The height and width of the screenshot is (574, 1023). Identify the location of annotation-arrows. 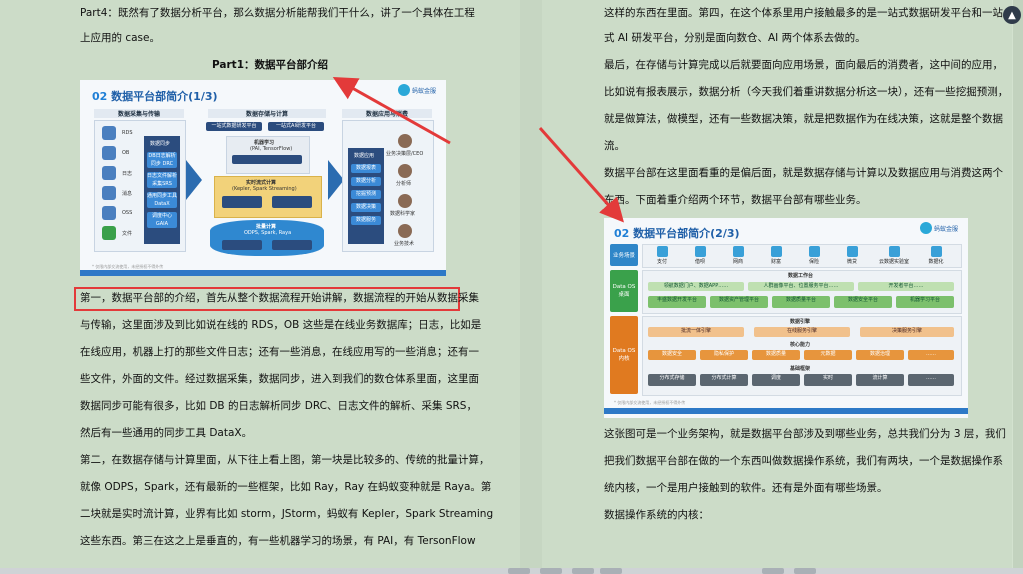
(478, 150).